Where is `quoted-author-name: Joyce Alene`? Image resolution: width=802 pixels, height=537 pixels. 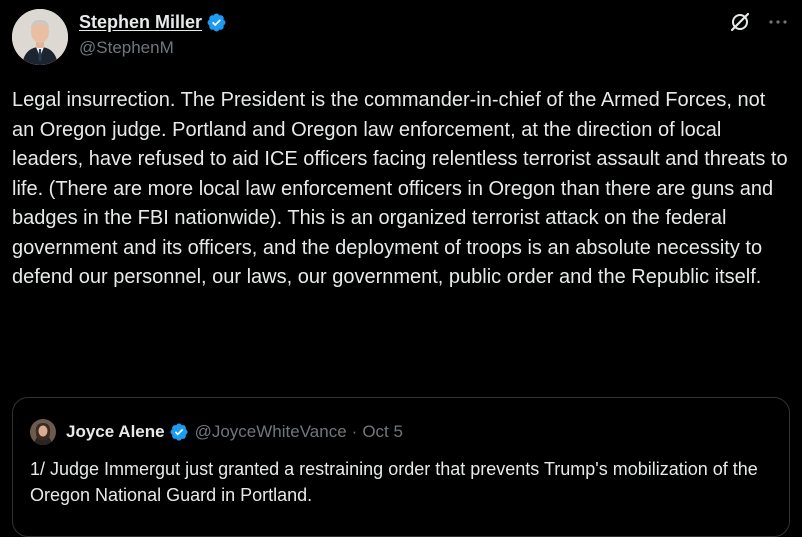
quoted-author-name: Joyce Alene is located at coordinates (115, 432).